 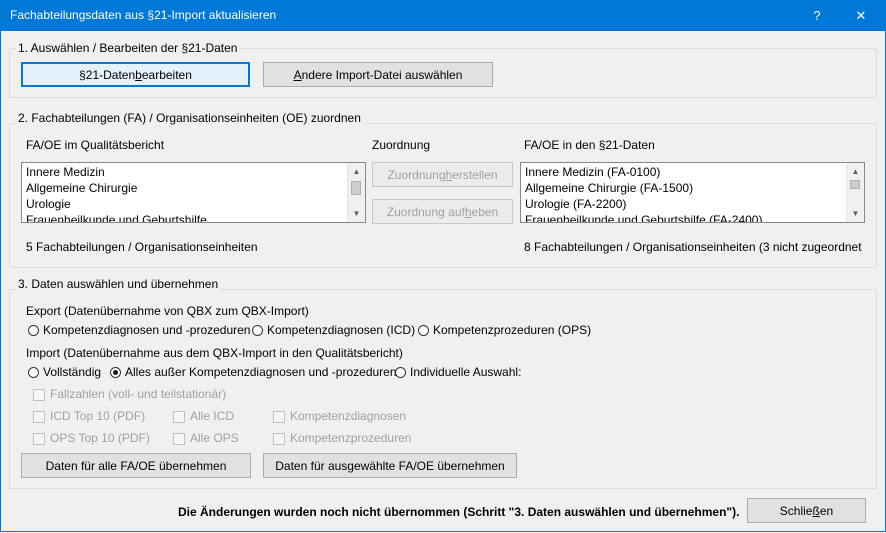 I want to click on export-option-icd-radio, so click(x=257, y=330).